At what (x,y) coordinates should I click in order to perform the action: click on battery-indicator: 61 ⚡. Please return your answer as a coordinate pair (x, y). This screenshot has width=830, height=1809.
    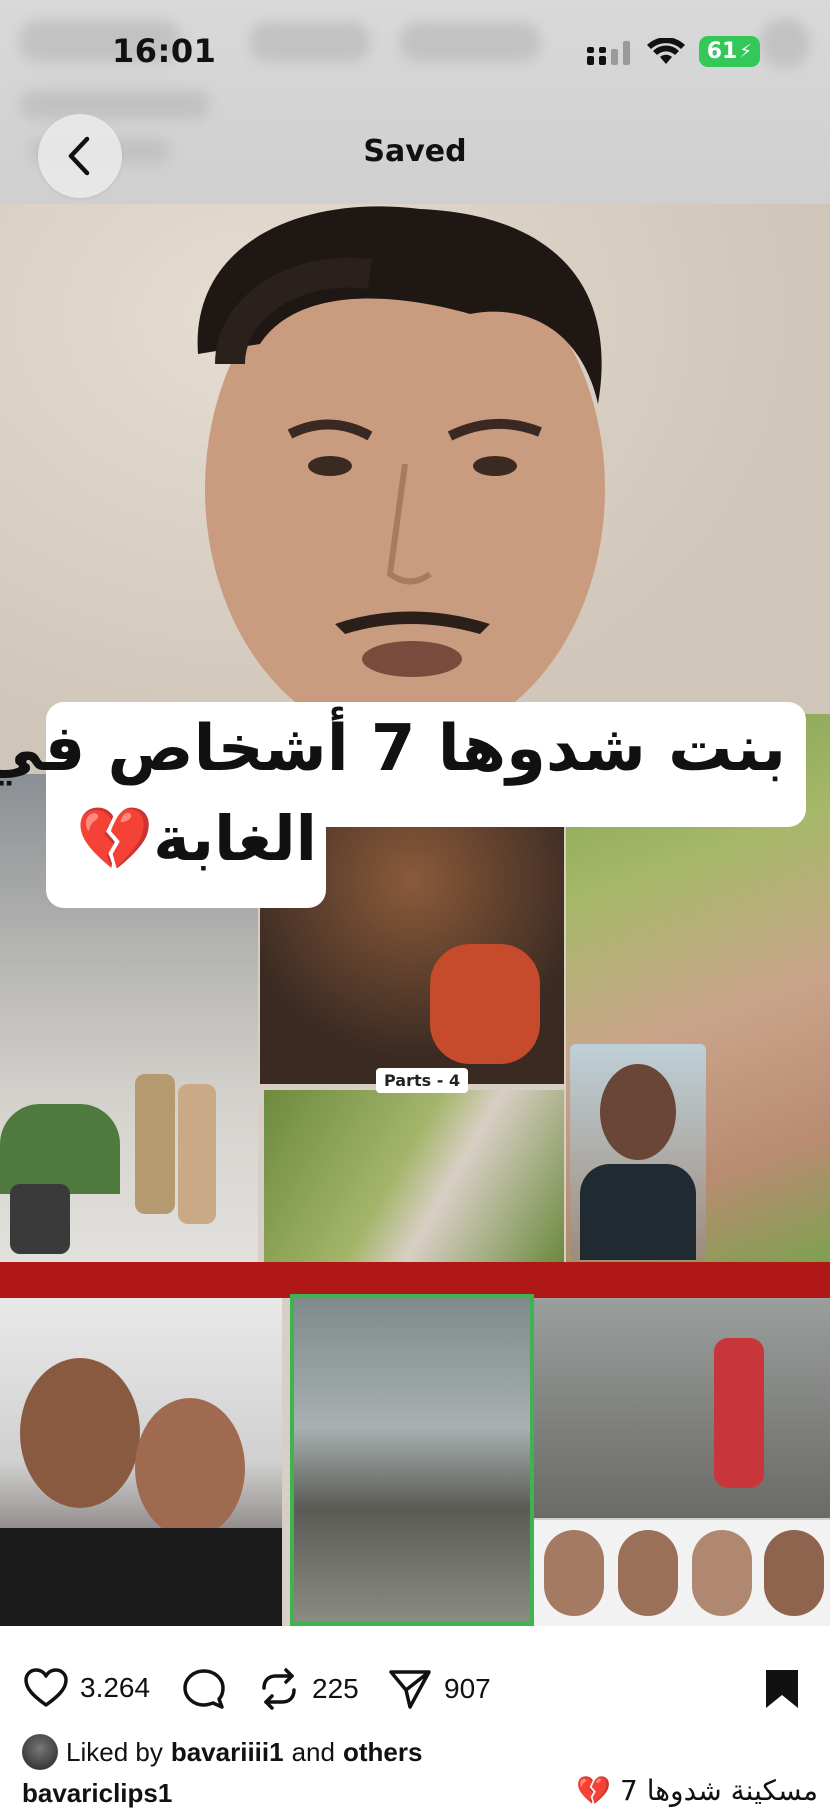
    Looking at the image, I should click on (729, 51).